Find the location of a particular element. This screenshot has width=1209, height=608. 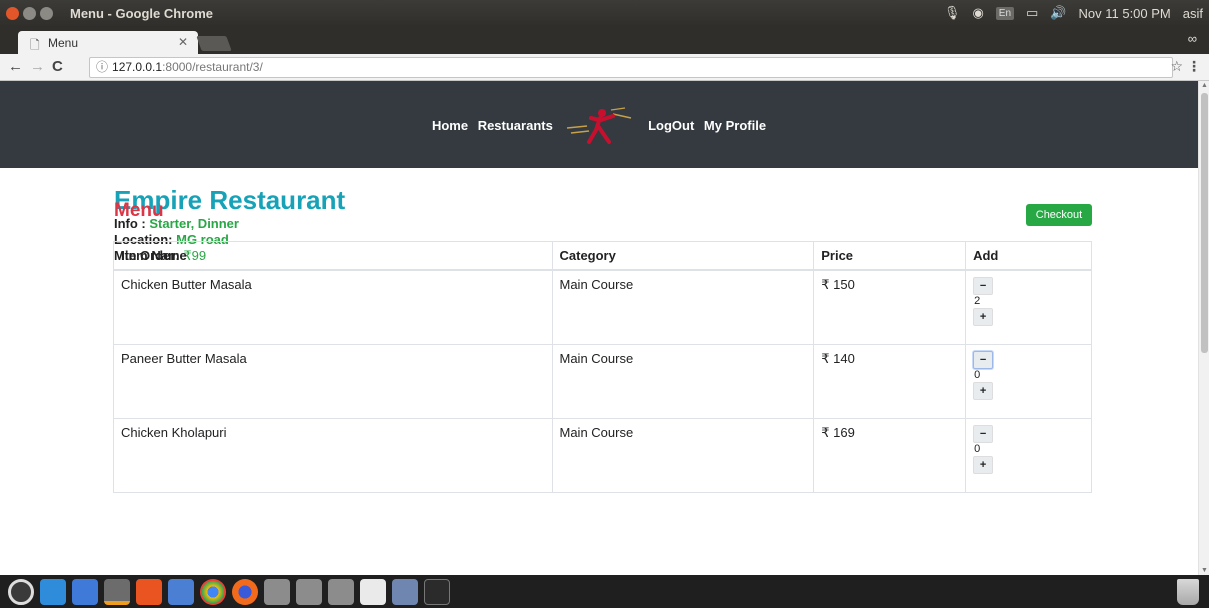

price-cell: ₹ 169 is located at coordinates (890, 455).